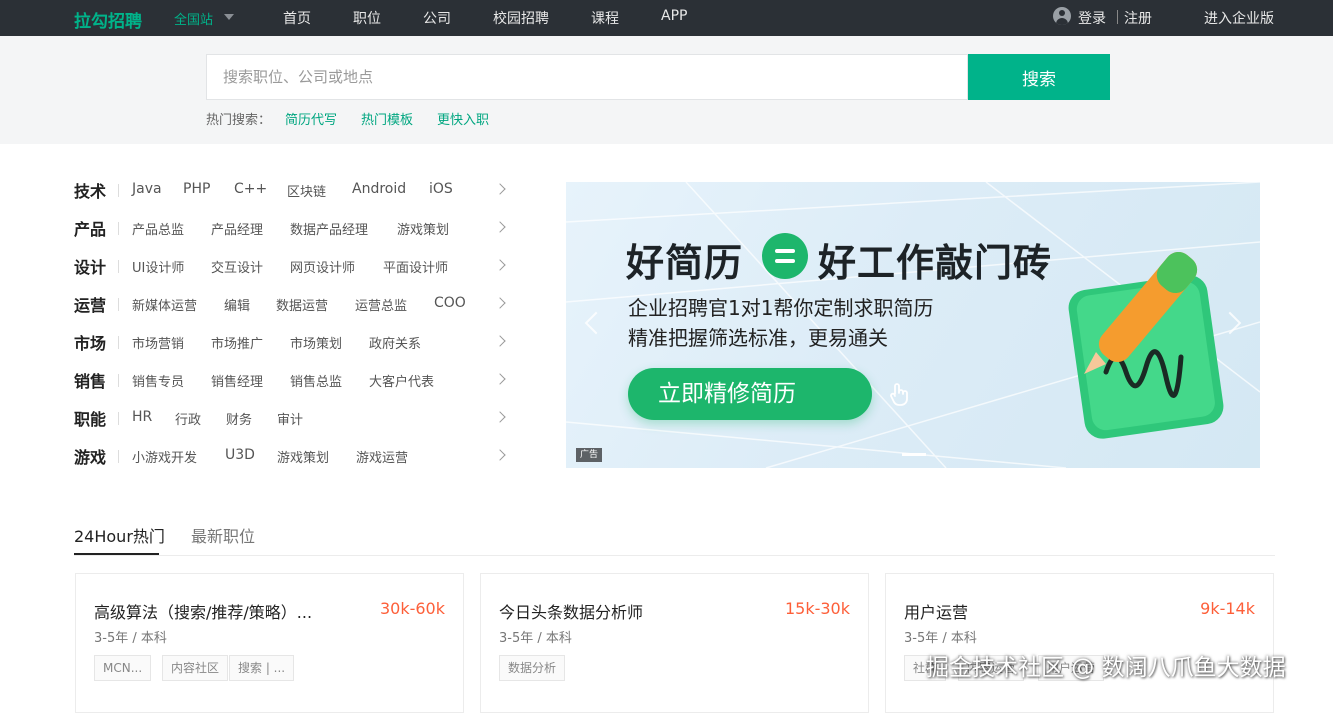  Describe the element at coordinates (311, 118) in the screenshot. I see `hot-search-link: 简历代写` at that location.